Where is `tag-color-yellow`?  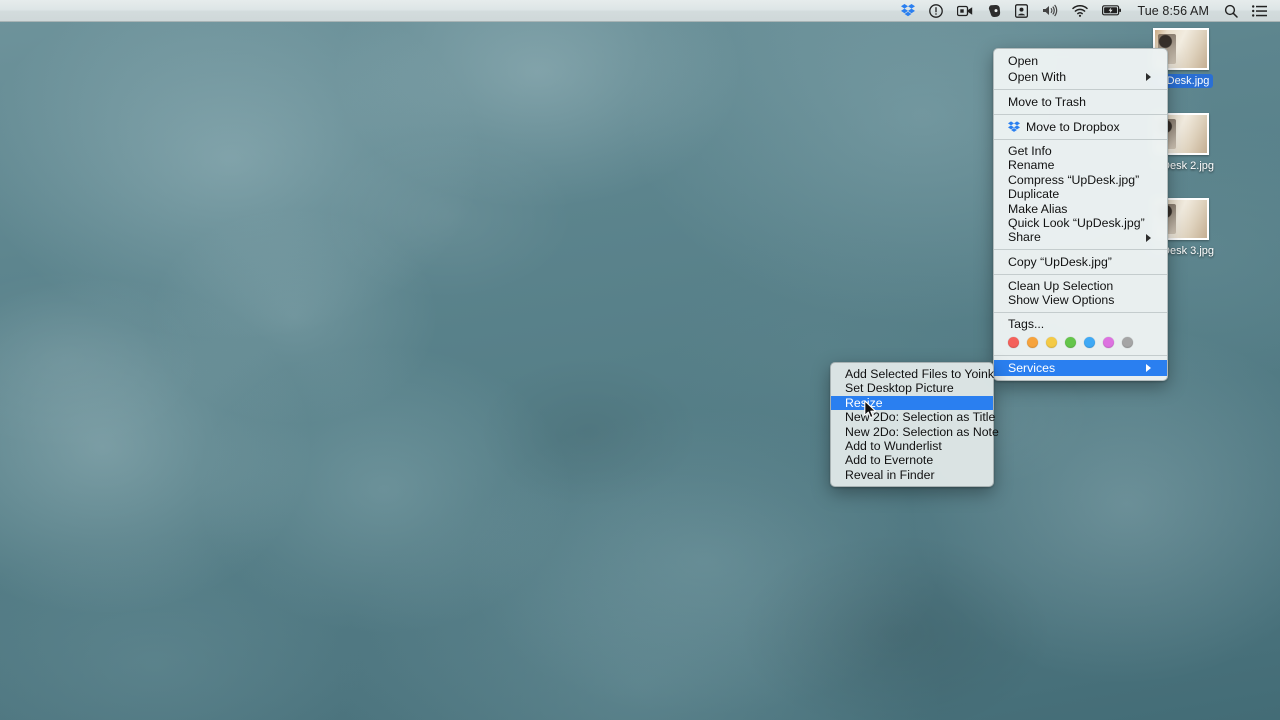
tag-color-yellow is located at coordinates (1051, 342).